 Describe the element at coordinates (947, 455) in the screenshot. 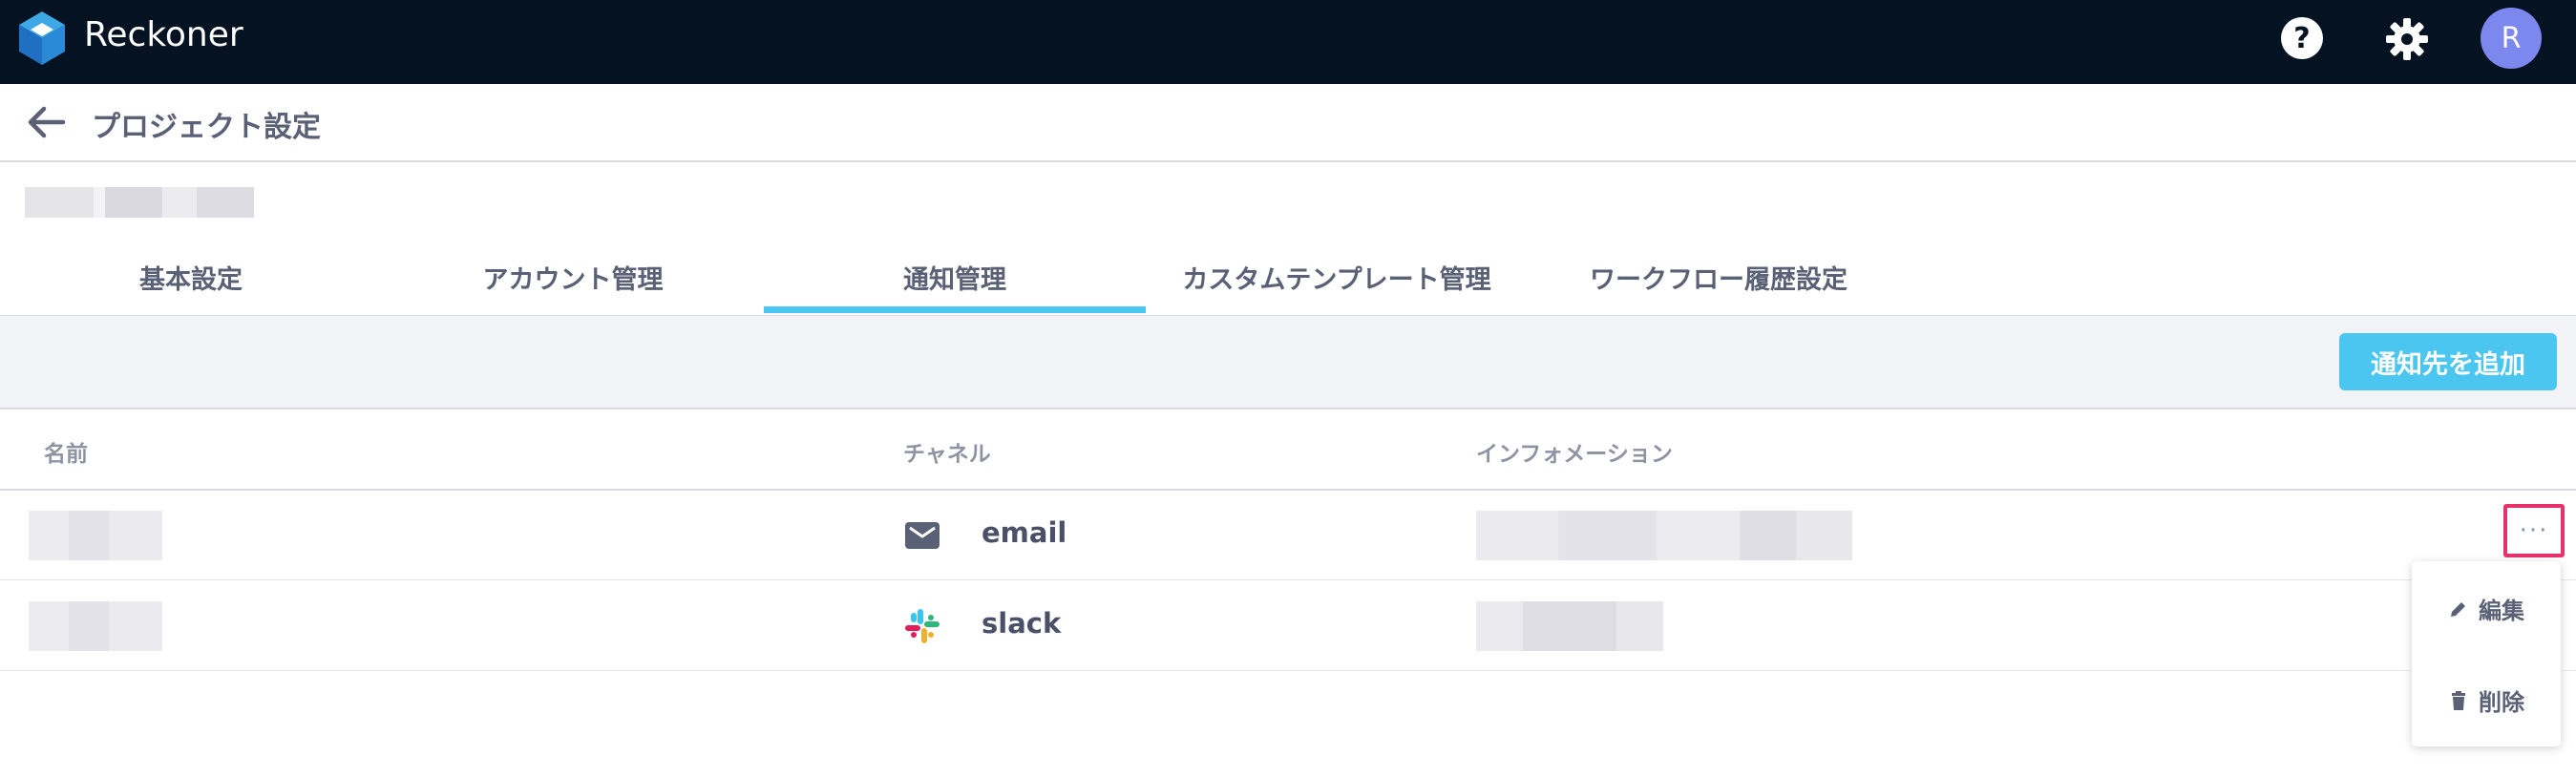

I see `column-header-channel: チャネル` at that location.